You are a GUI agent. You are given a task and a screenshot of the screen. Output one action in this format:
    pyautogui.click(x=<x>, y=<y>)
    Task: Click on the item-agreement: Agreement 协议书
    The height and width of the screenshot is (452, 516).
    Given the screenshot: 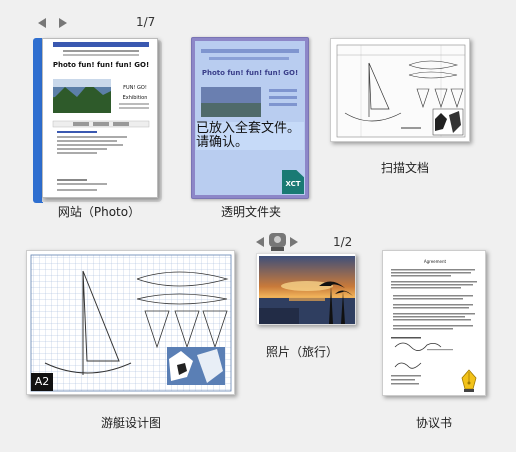 What is the action you would take?
    pyautogui.click(x=434, y=341)
    